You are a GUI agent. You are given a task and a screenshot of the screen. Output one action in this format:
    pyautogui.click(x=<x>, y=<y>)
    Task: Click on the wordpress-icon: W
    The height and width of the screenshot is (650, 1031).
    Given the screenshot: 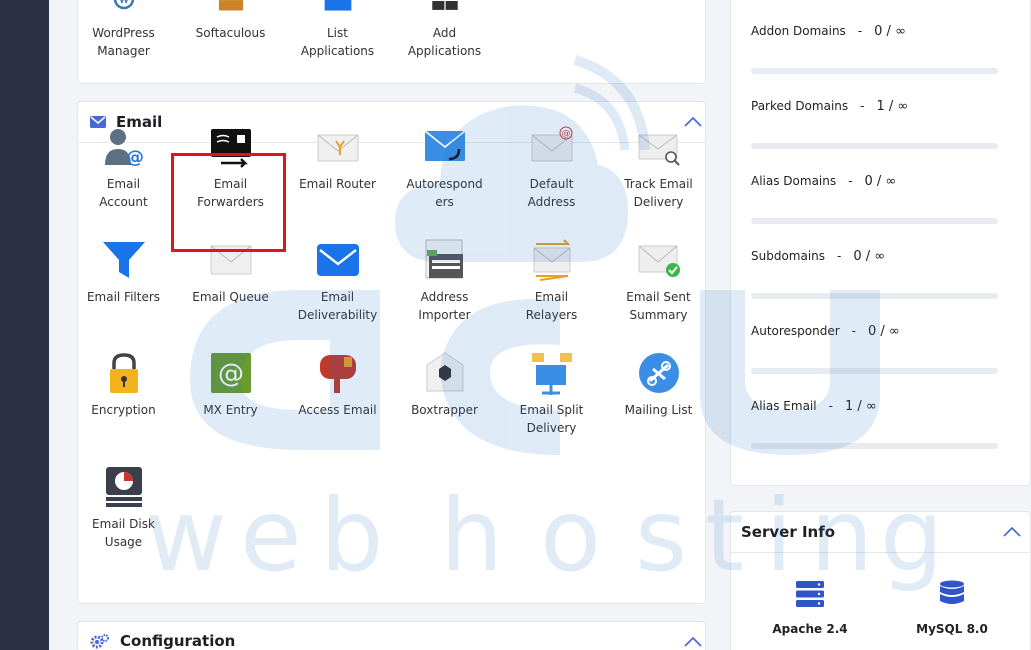 What is the action you would take?
    pyautogui.click(x=123, y=5)
    